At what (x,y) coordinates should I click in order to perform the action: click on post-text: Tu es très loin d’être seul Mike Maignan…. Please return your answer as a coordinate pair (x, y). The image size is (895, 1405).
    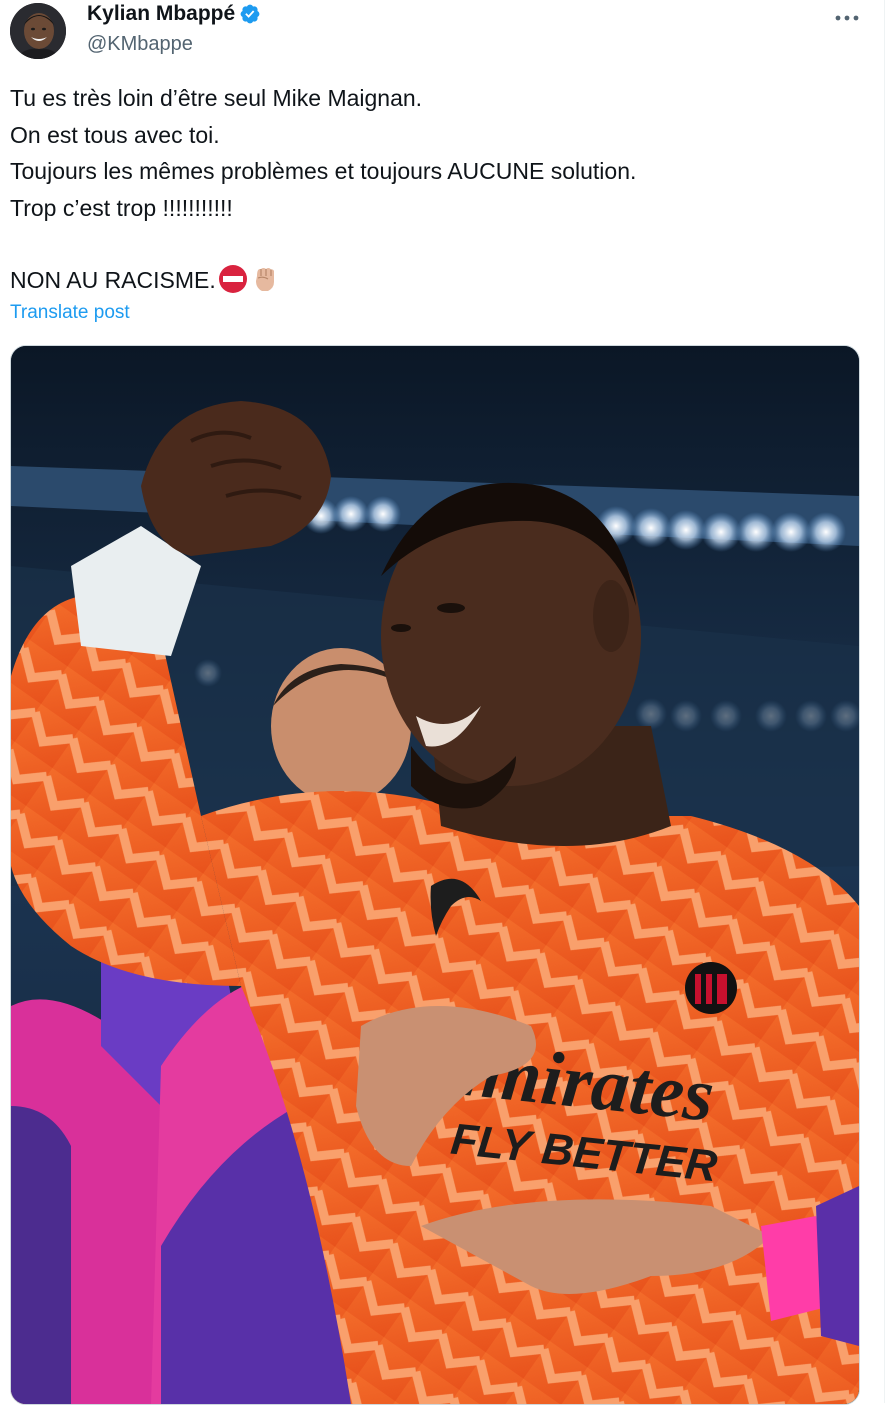
    Looking at the image, I should click on (435, 189).